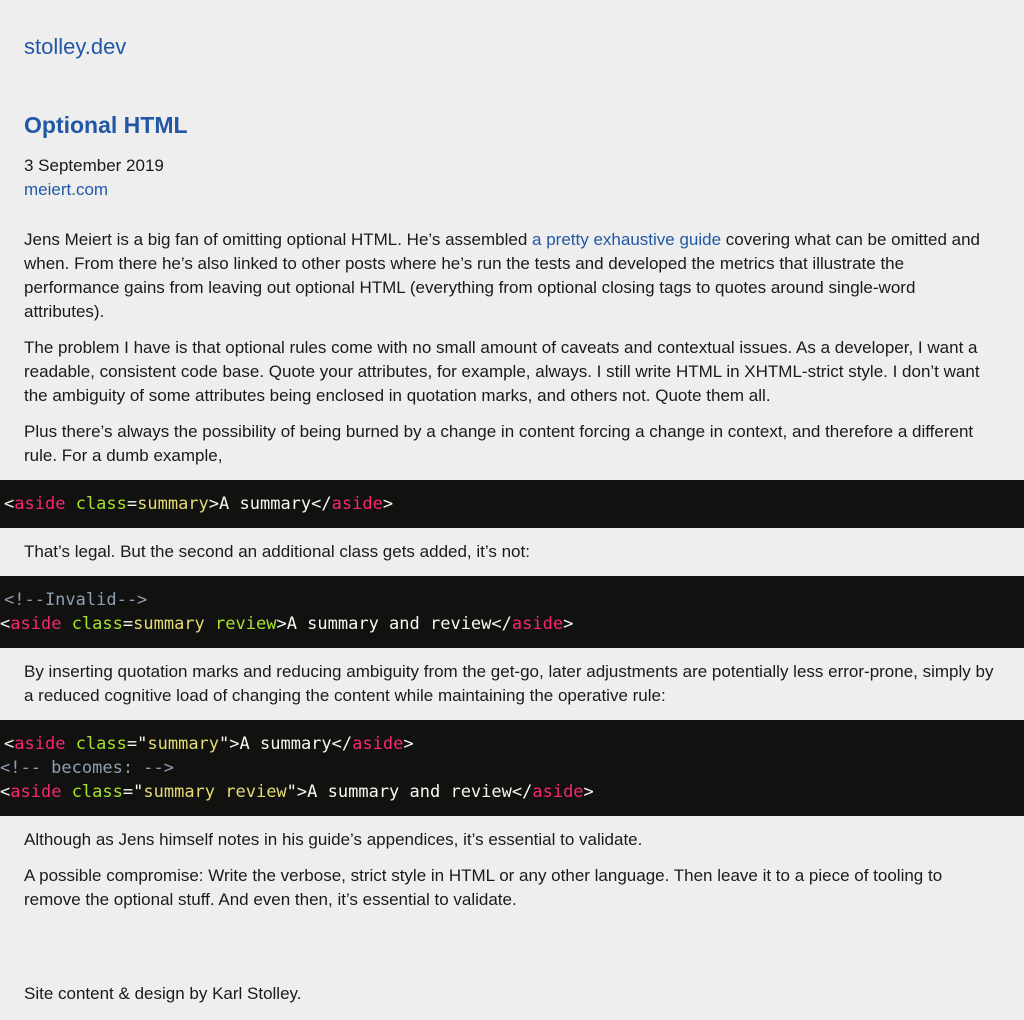 This screenshot has width=1024, height=1020. What do you see at coordinates (163, 993) in the screenshot?
I see `footer-credit: Site content & design by Karl Stolley.` at bounding box center [163, 993].